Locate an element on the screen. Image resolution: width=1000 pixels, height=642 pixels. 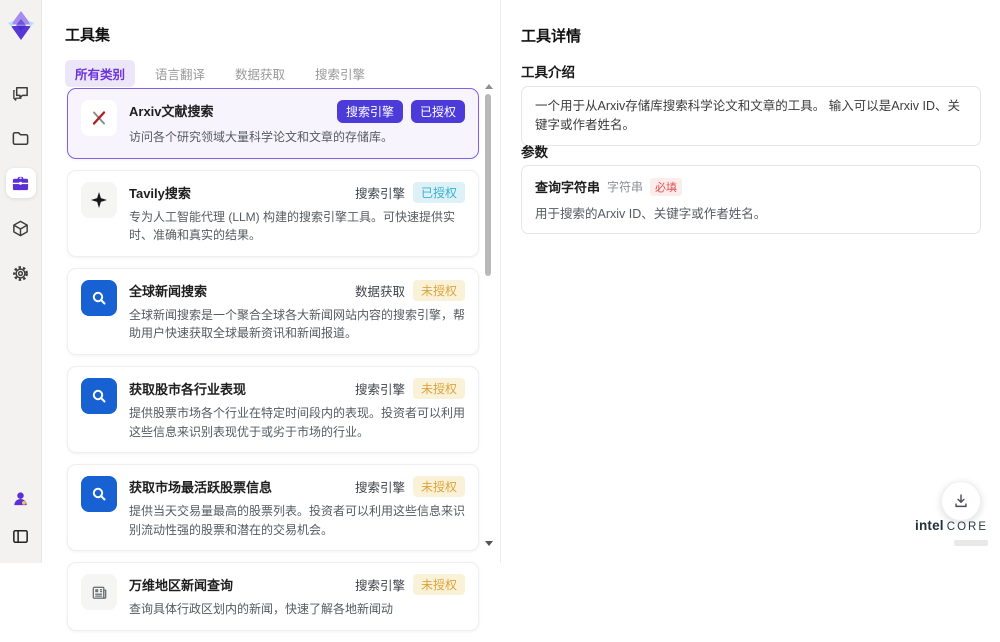
param-card: 查询字符串 字符串 必填 用于搜索的Arxiv ID、关键字或作者姓名。 is located at coordinates (751, 199).